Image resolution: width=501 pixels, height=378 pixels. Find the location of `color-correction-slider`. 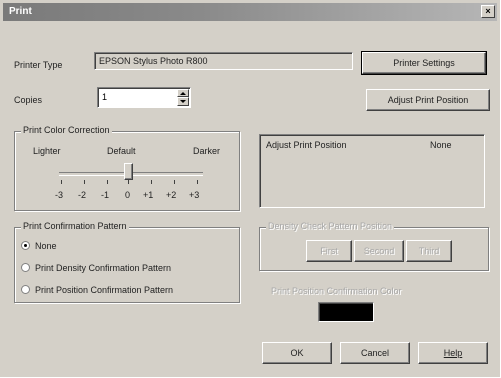

color-correction-slider is located at coordinates (131, 173).